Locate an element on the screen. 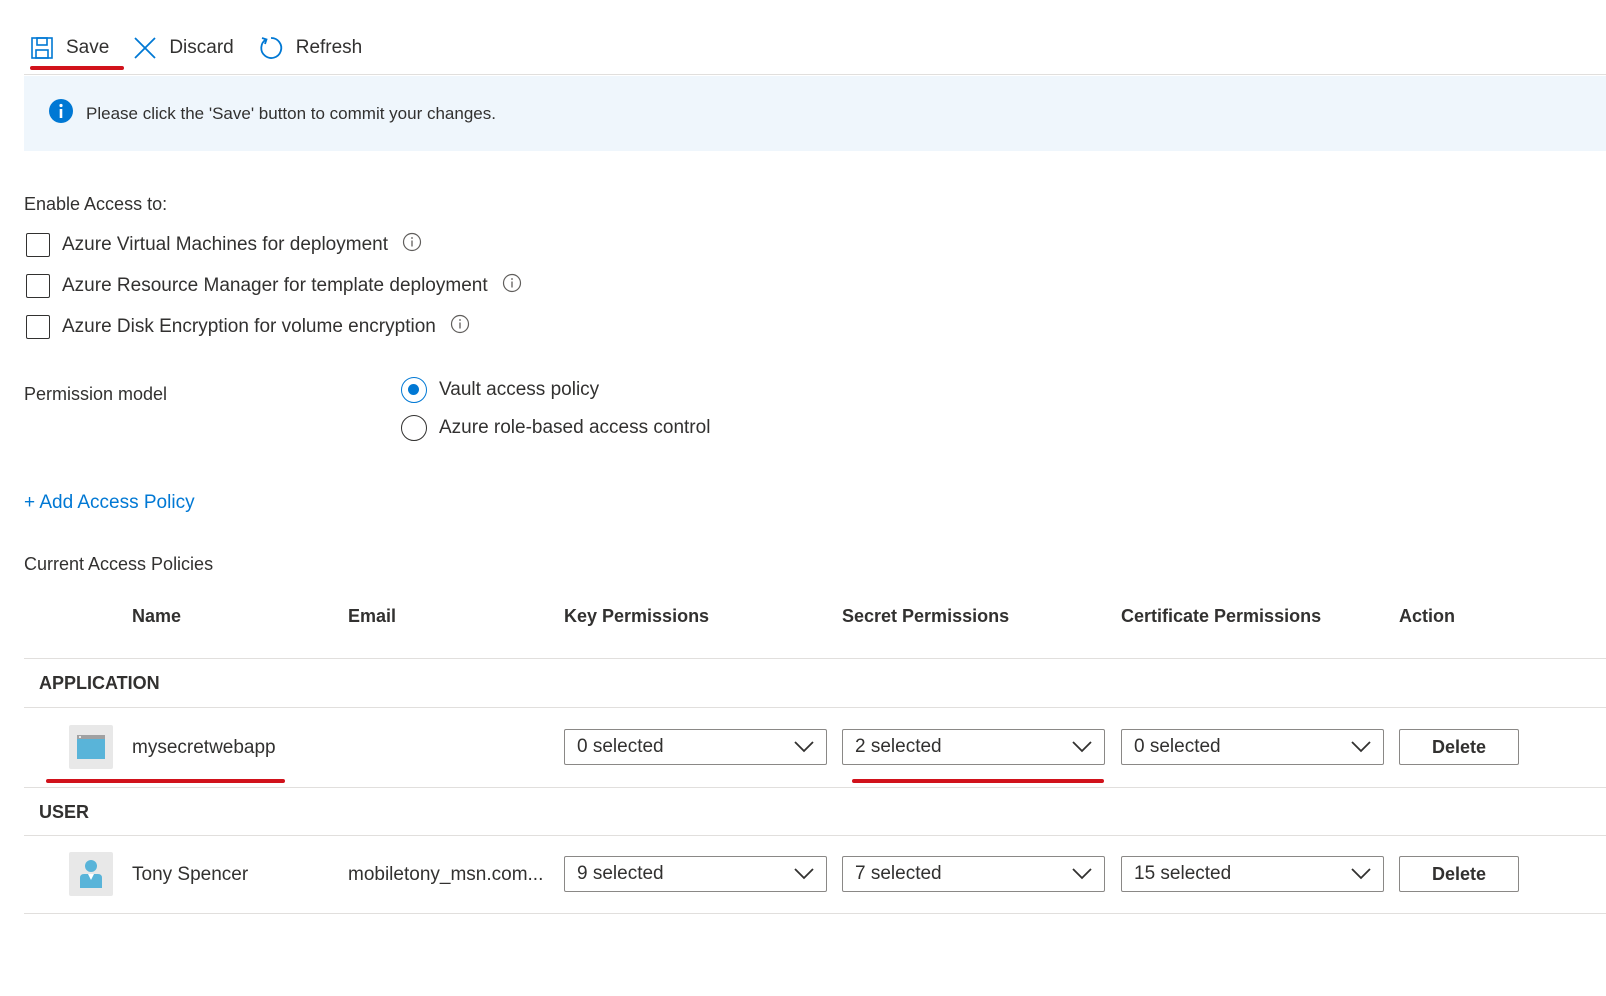 The height and width of the screenshot is (996, 1606). key-permissions-value: 0 selected is located at coordinates (620, 746).